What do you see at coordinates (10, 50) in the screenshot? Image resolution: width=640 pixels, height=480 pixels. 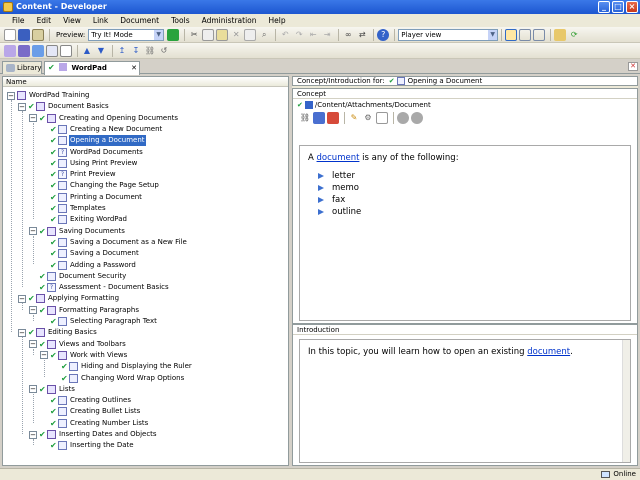 I see `book-icon` at bounding box center [10, 50].